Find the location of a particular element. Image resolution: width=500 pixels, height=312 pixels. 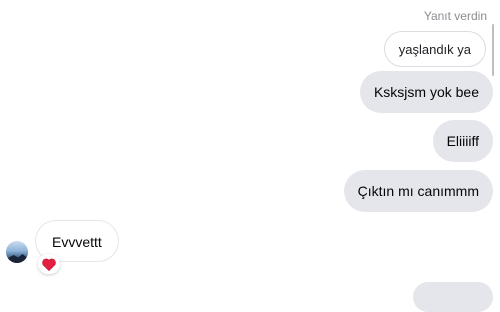

quoted-message: yaşlandık ya is located at coordinates (434, 49).